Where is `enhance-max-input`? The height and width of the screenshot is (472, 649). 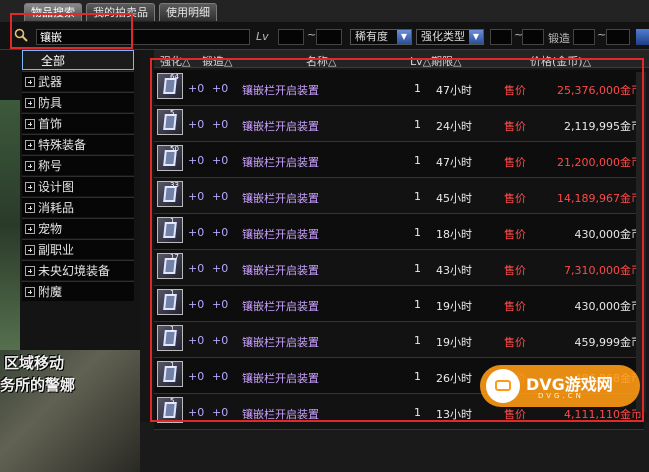 enhance-max-input is located at coordinates (533, 37).